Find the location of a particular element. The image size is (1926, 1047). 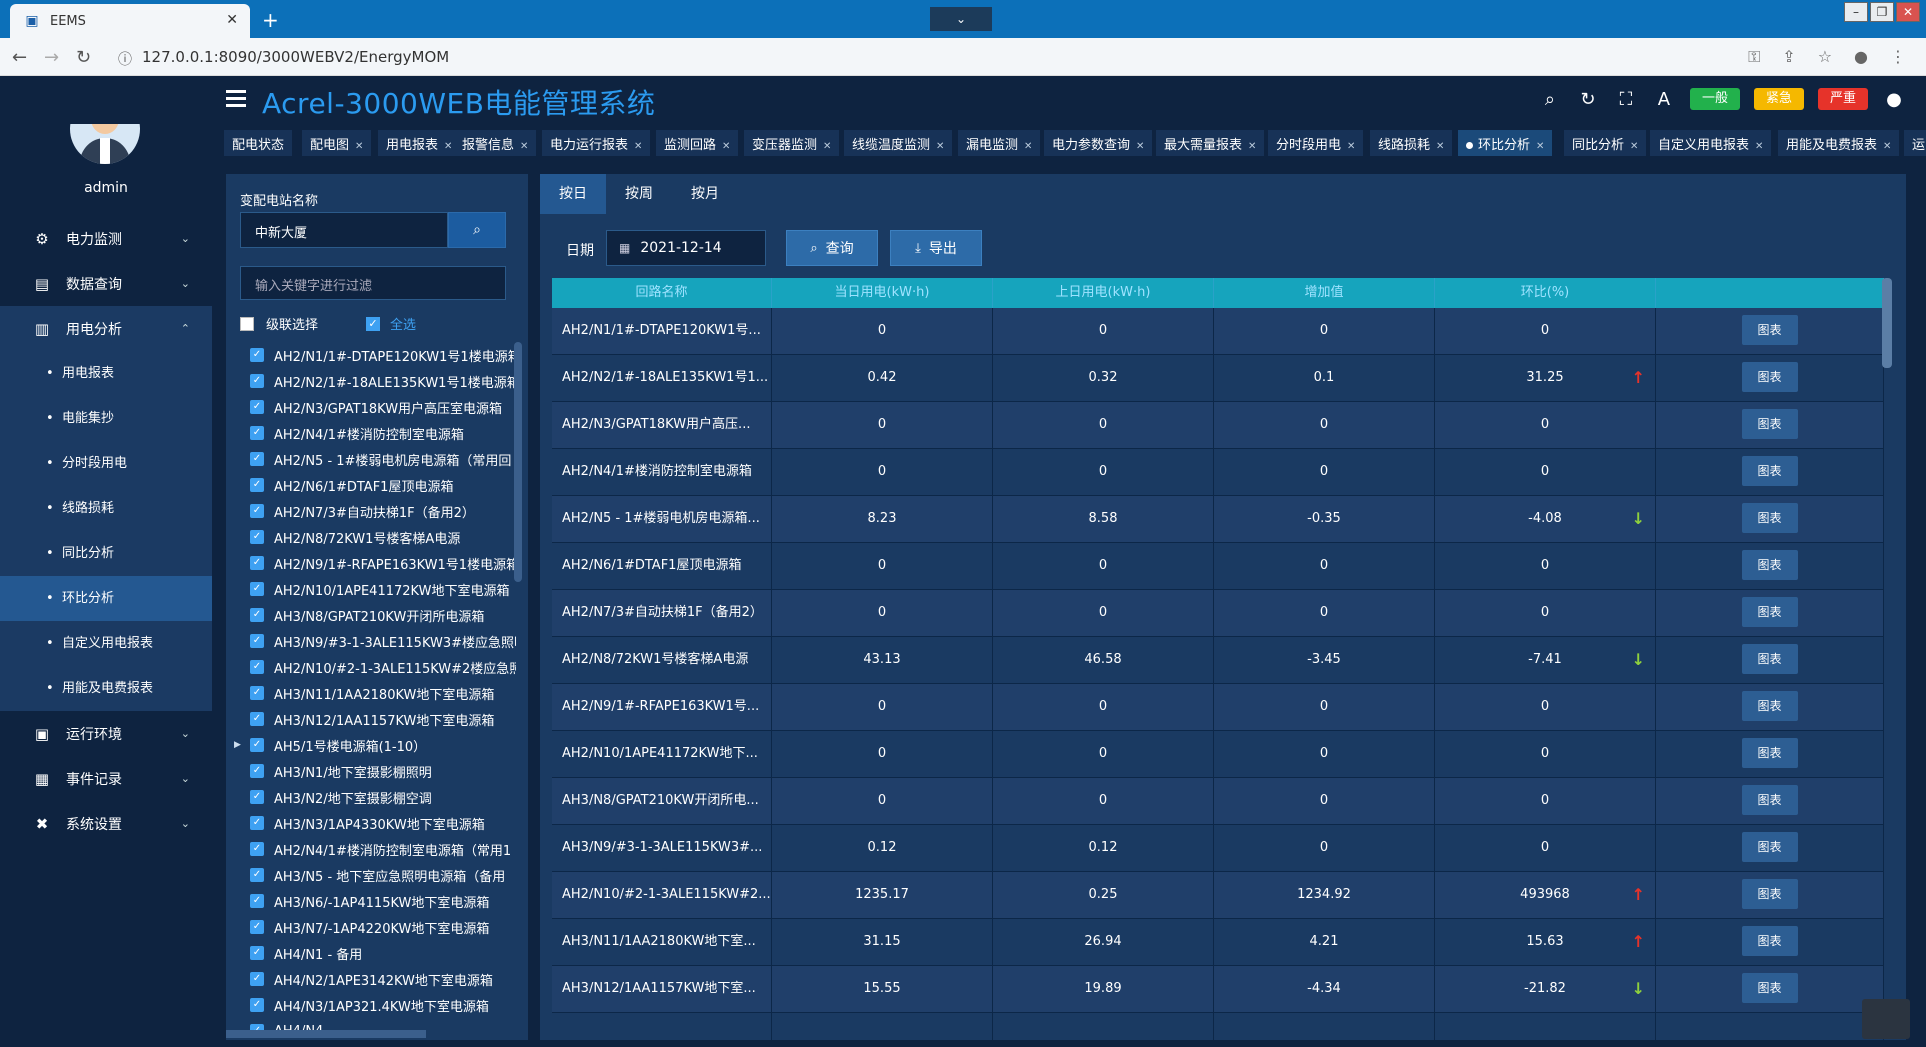

search-icon: ⌕ is located at coordinates (1550, 99).